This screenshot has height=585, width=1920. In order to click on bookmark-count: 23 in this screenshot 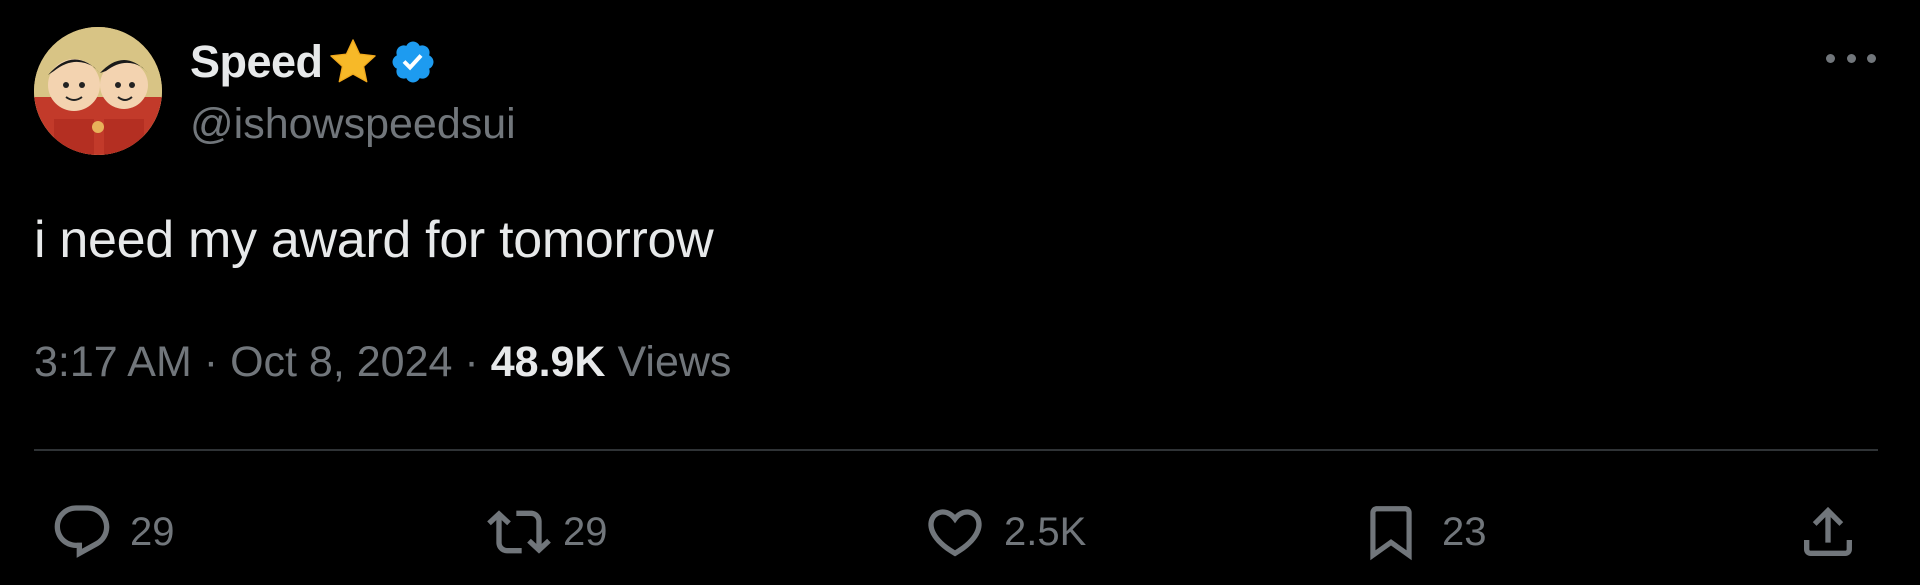, I will do `click(1464, 531)`.